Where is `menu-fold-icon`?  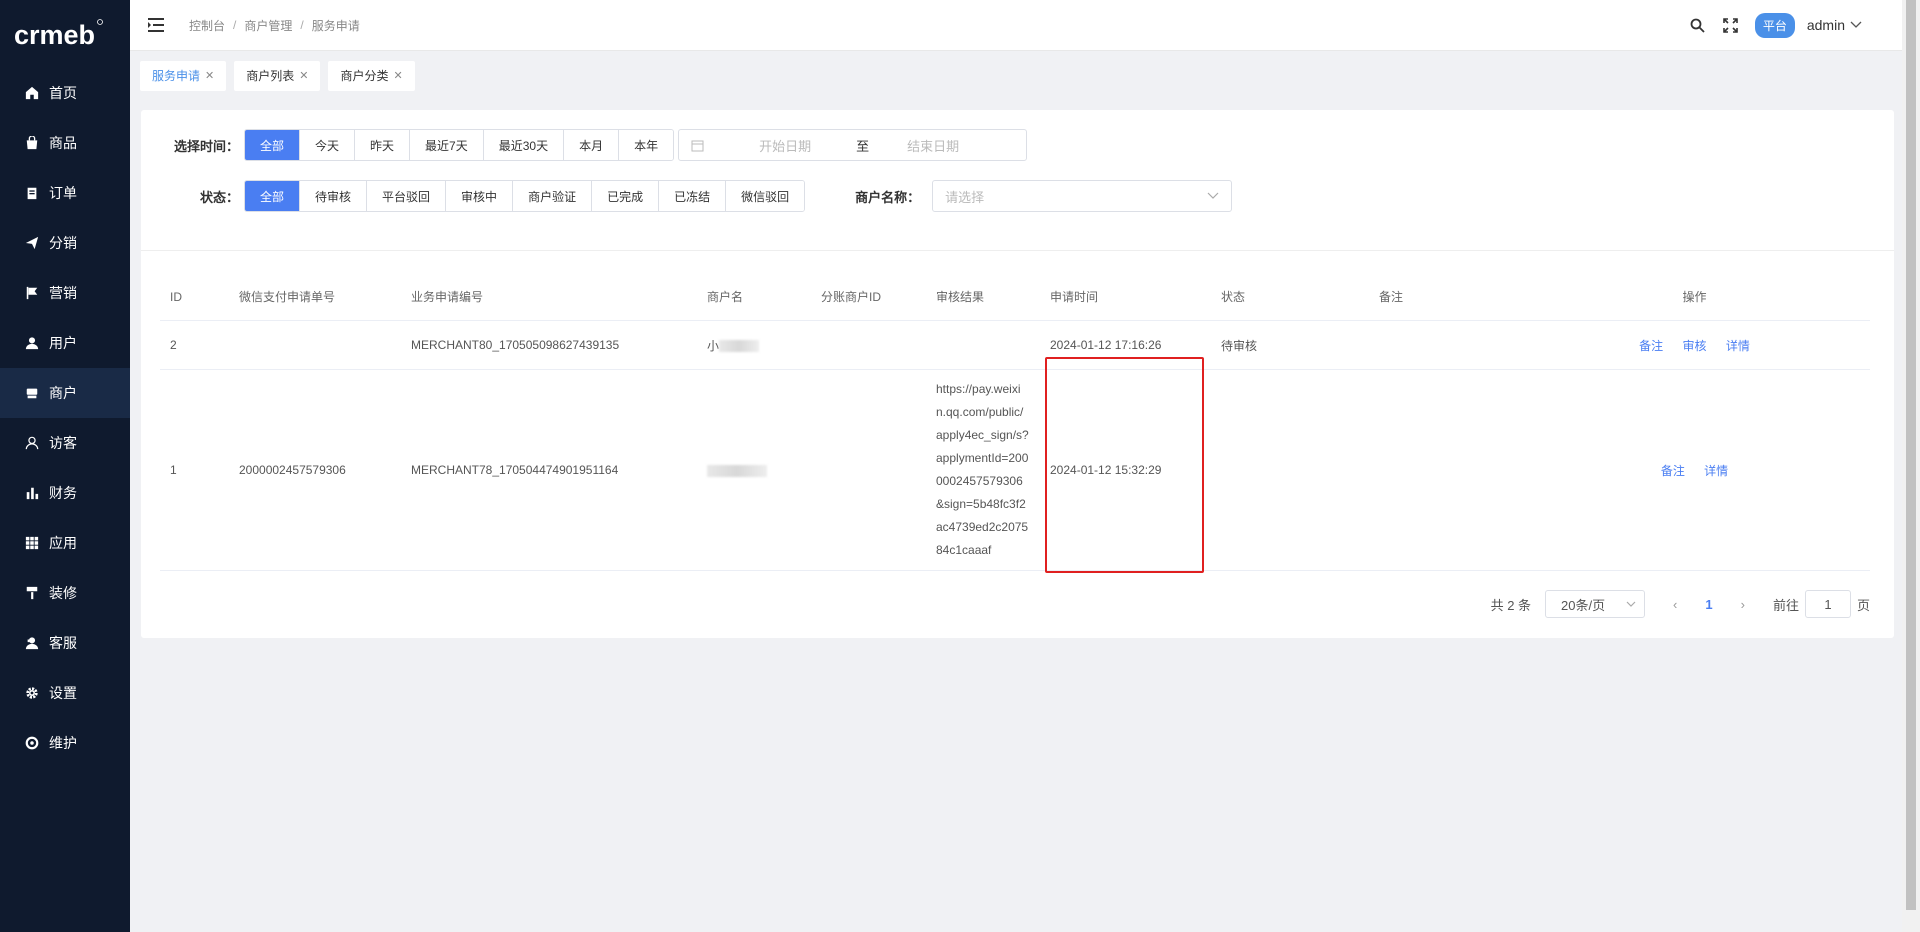
menu-fold-icon is located at coordinates (156, 25).